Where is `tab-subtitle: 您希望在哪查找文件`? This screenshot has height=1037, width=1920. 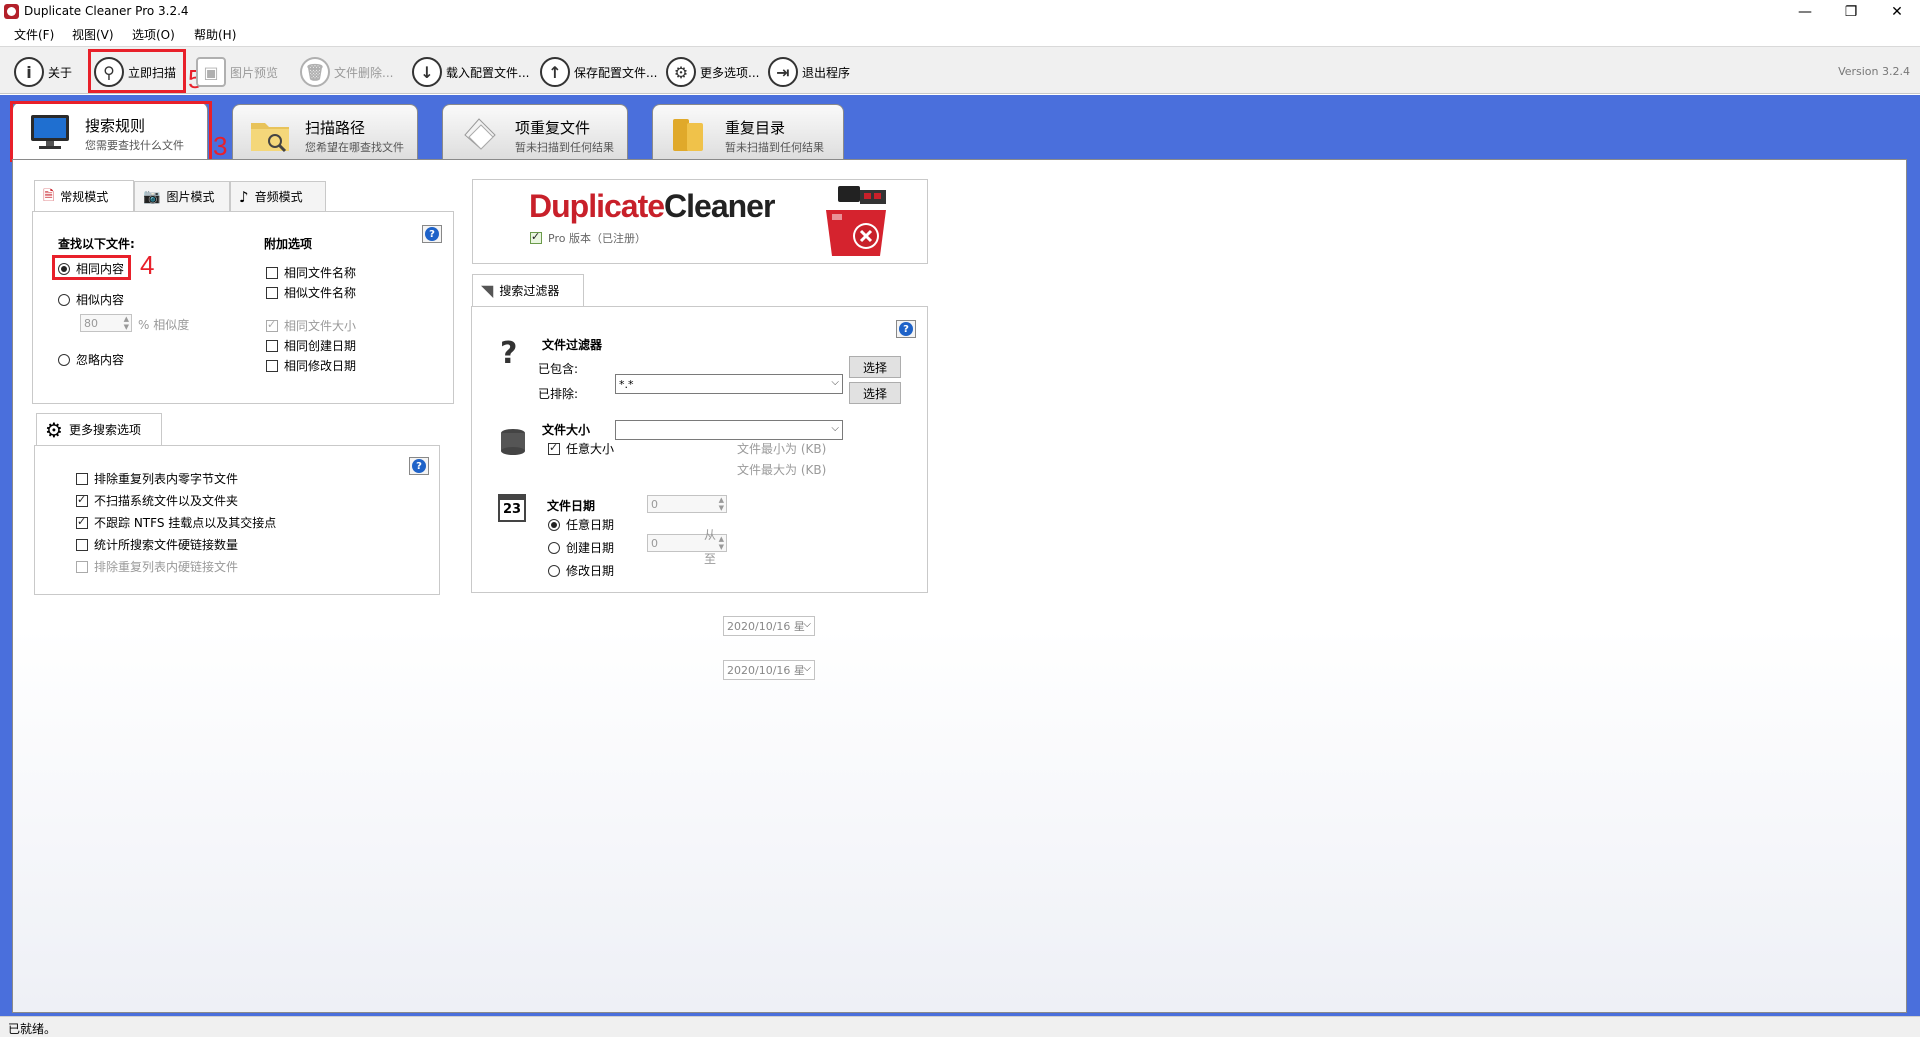 tab-subtitle: 您希望在哪查找文件 is located at coordinates (354, 147).